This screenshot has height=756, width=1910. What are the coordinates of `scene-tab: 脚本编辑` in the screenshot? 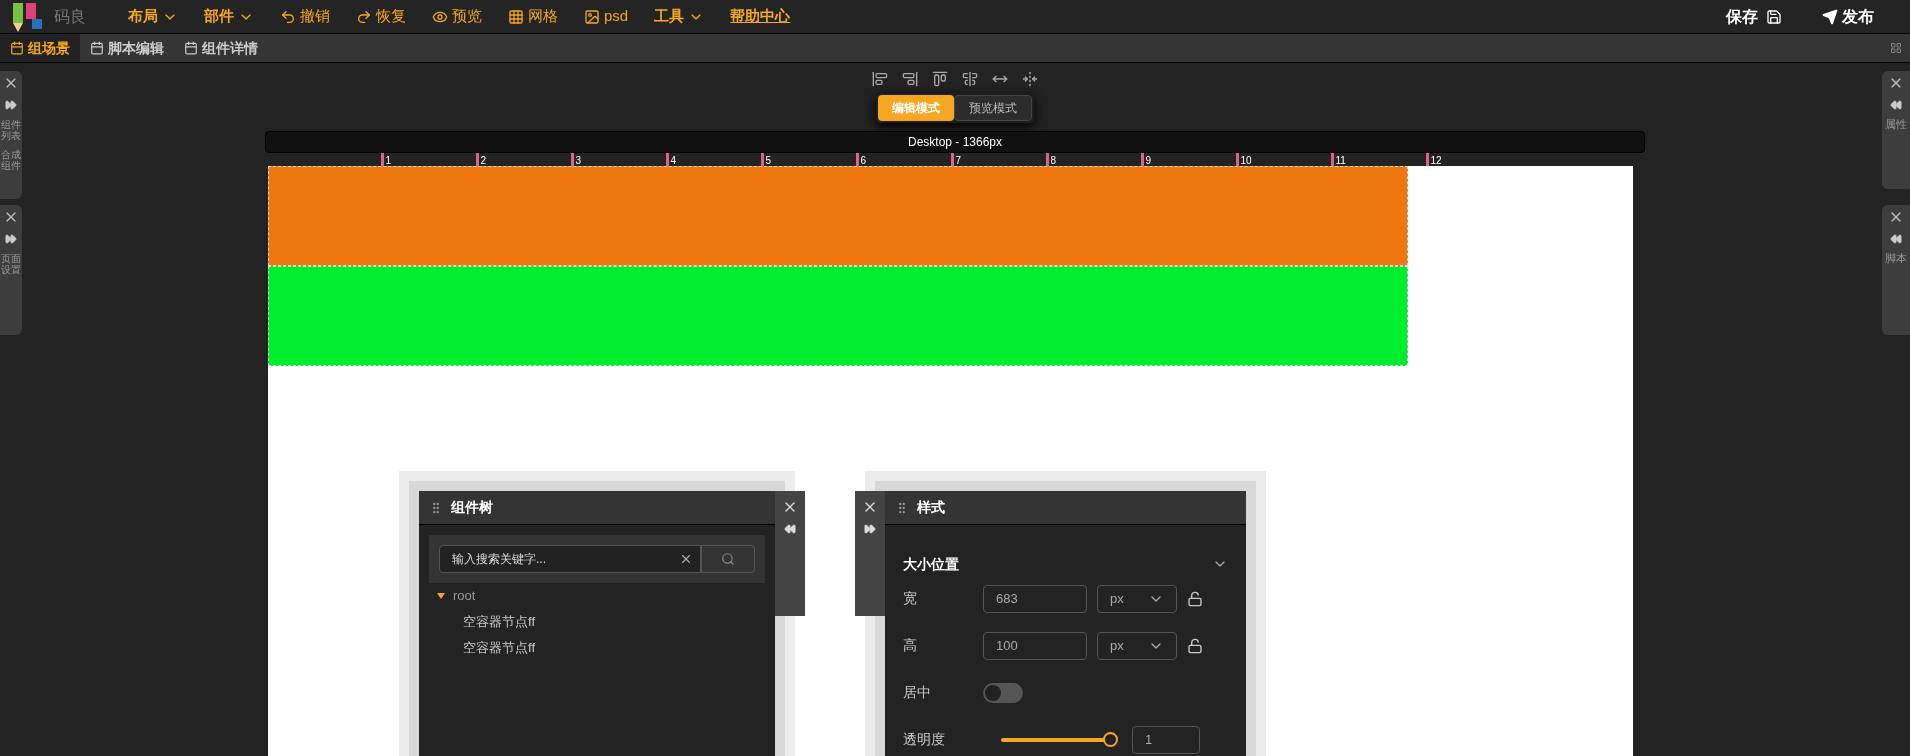 It's located at (127, 48).